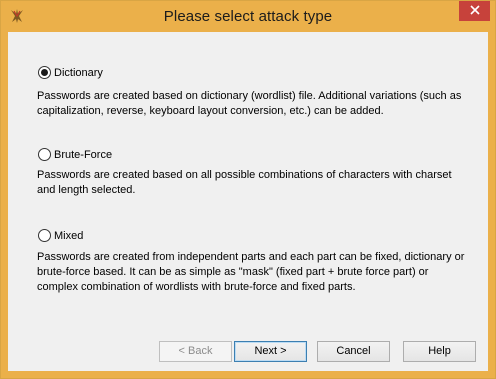 The width and height of the screenshot is (496, 379). I want to click on radio-dictionary: Dictionary, so click(70, 72).